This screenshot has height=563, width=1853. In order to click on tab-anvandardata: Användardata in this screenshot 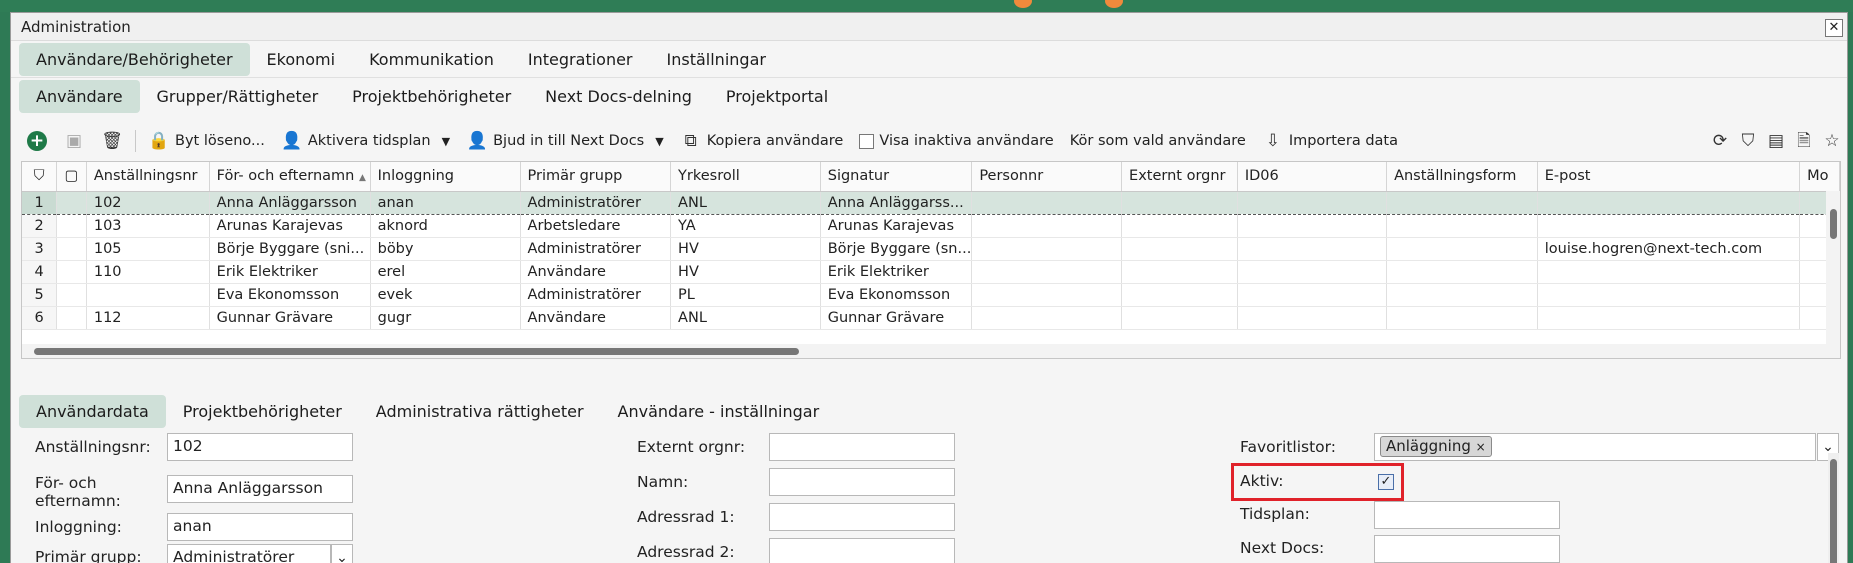, I will do `click(92, 411)`.